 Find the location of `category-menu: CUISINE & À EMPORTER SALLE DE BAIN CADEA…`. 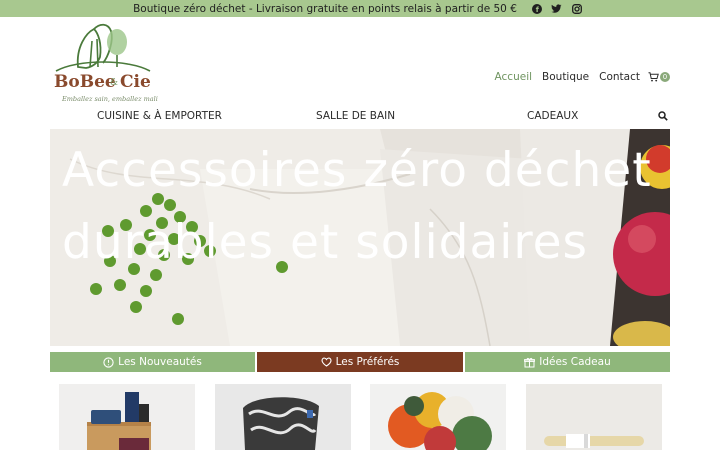

category-menu: CUISINE & À EMPORTER SALLE DE BAIN CADEA… is located at coordinates (360, 116).